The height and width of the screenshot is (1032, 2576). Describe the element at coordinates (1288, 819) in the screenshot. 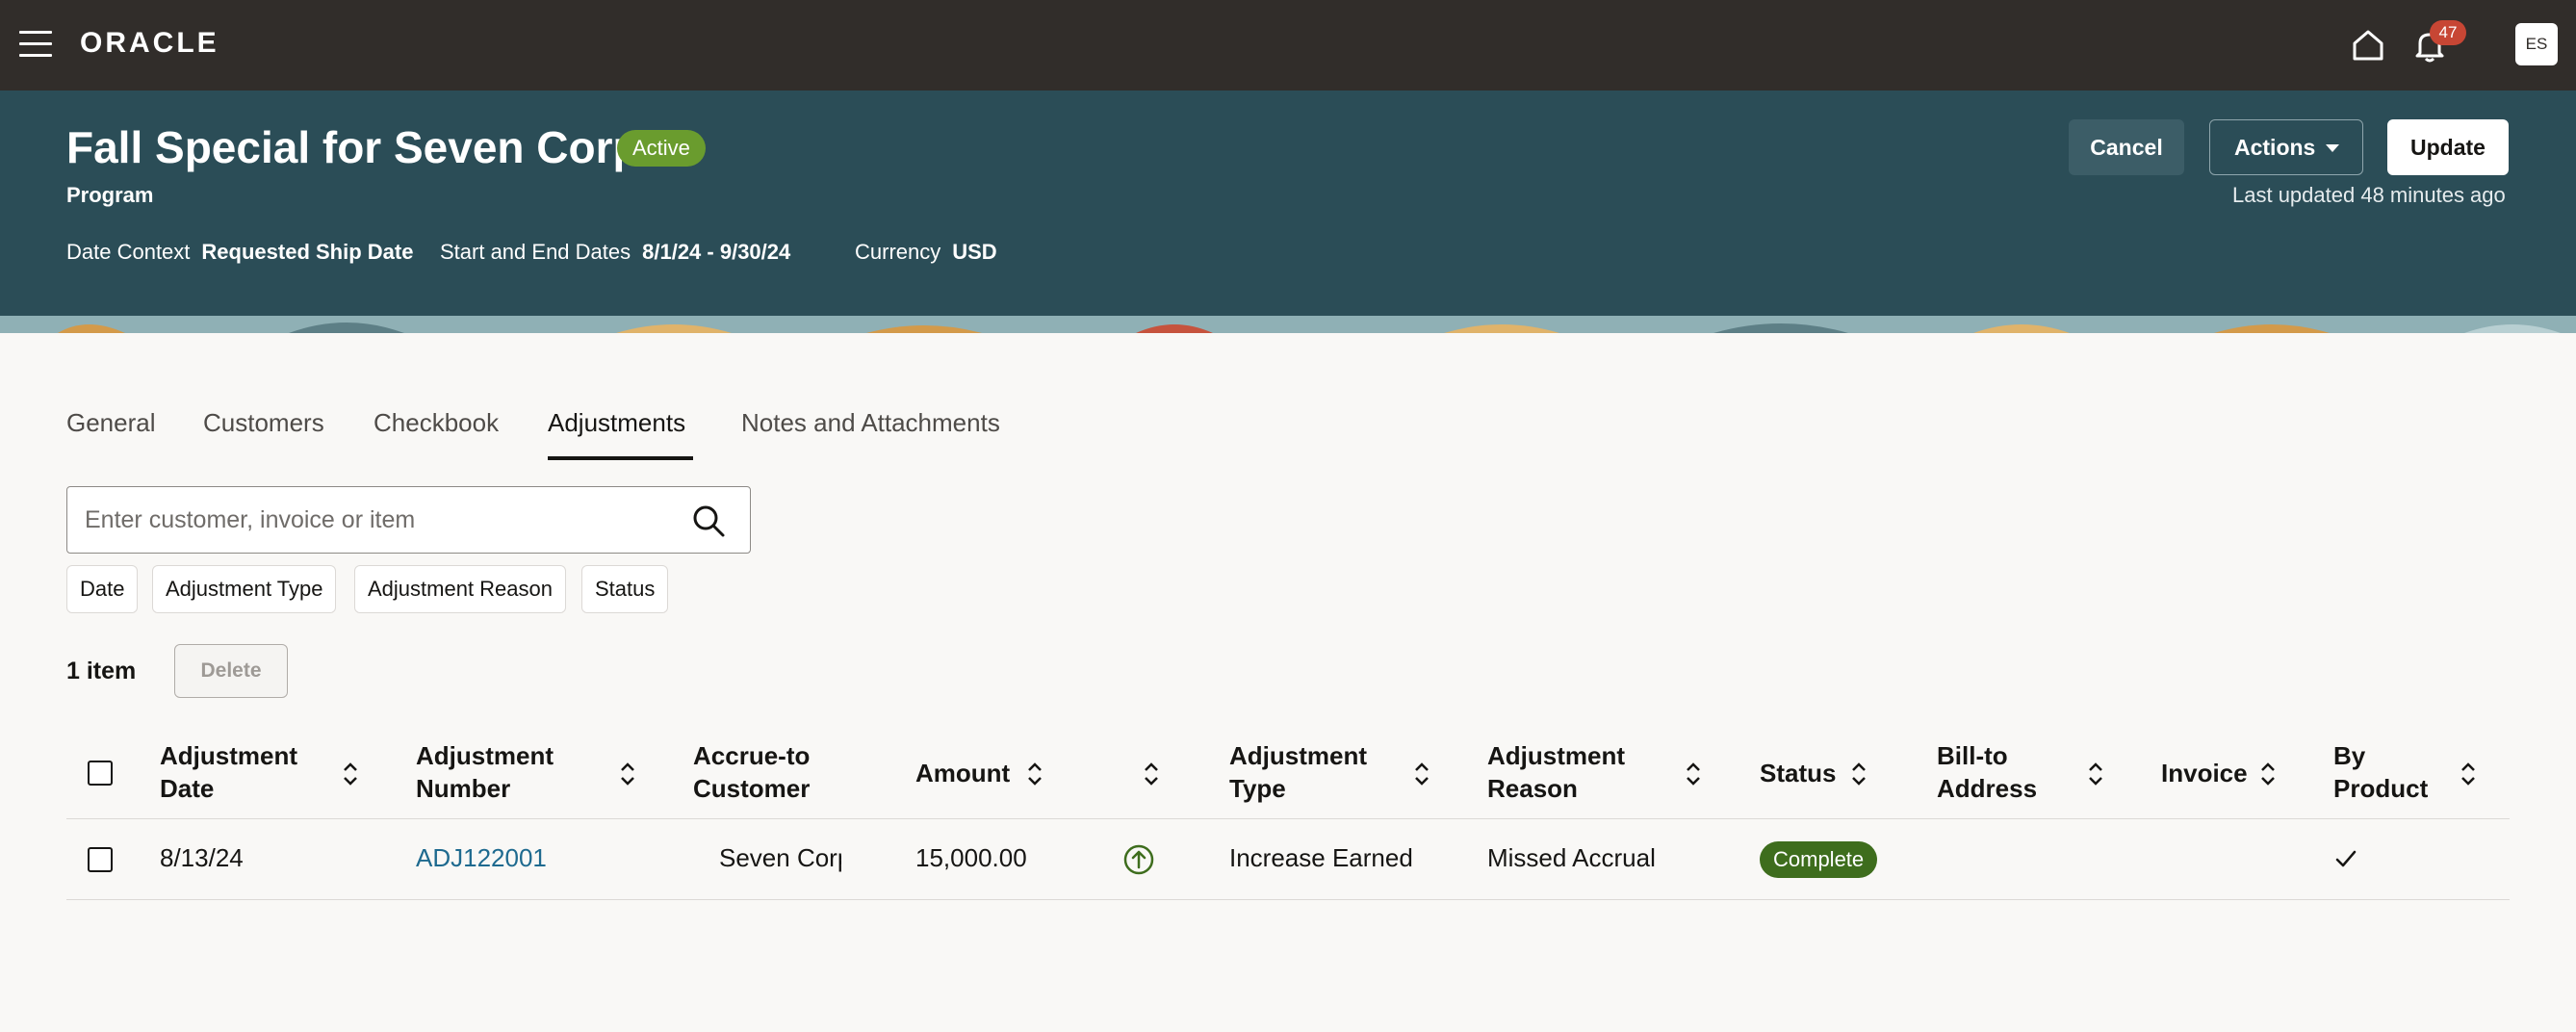

I see `table-header-divider` at that location.